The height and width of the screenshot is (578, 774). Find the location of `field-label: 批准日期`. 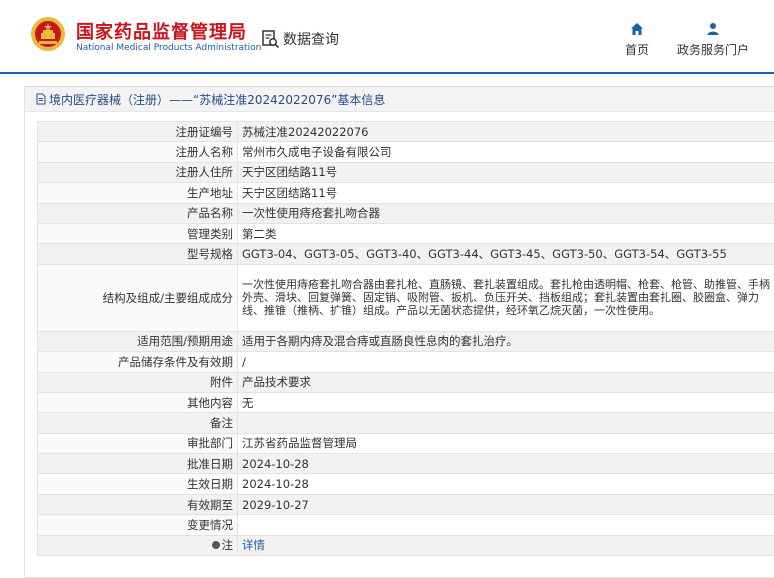

field-label: 批准日期 is located at coordinates (138, 464).